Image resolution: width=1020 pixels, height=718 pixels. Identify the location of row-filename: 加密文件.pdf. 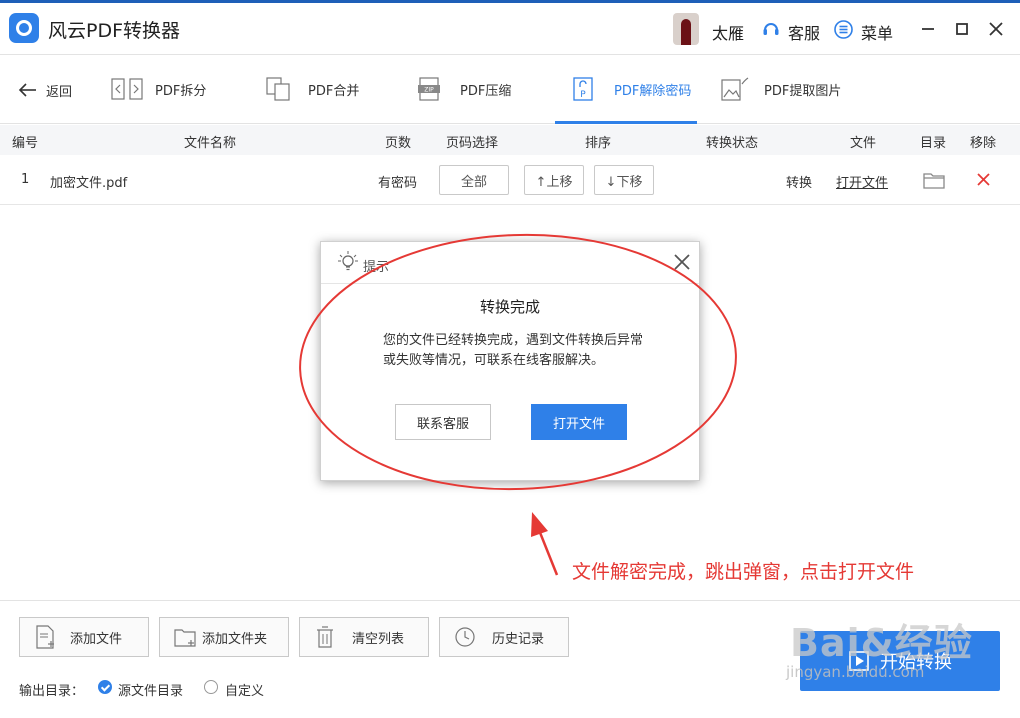
(89, 183).